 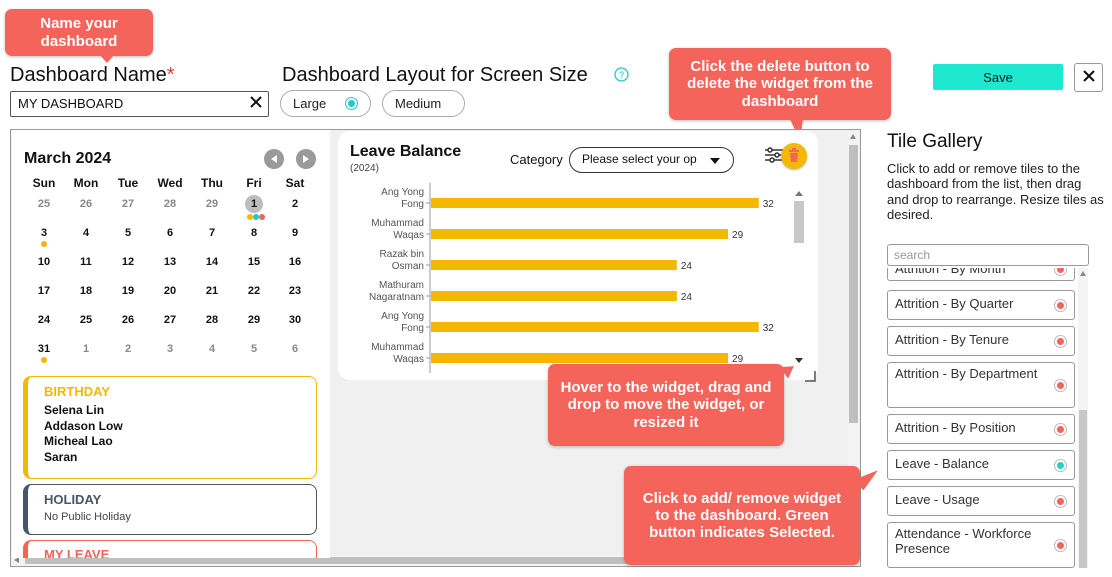 I want to click on layout-label-text: Dashboard Layout for Screen Size, so click(x=435, y=75).